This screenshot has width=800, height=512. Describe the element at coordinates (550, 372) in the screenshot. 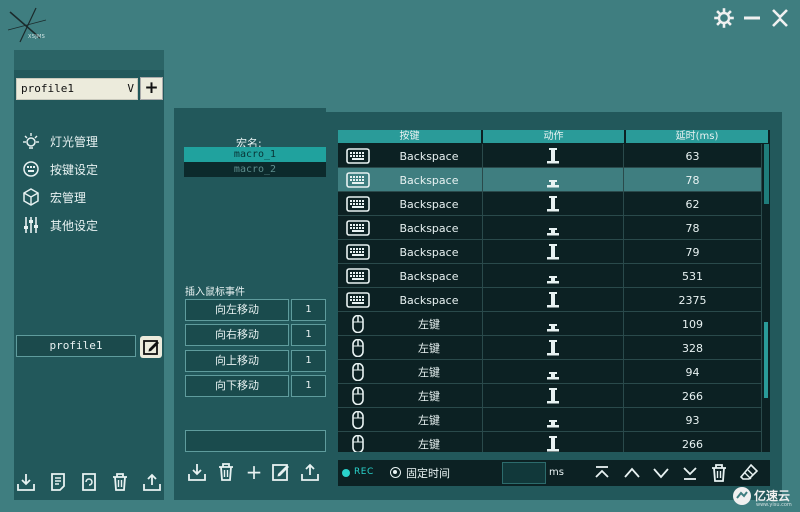

I see `table-row: 左键 94` at that location.